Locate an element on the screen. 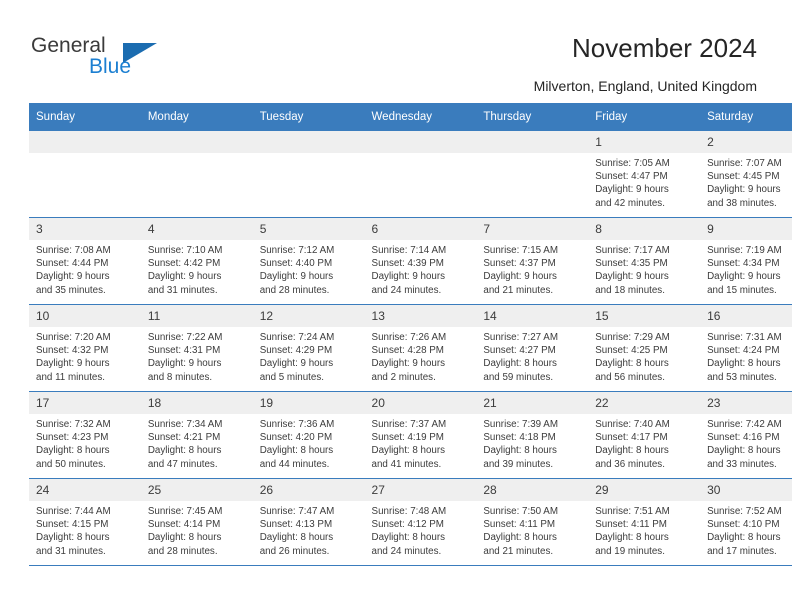 Image resolution: width=792 pixels, height=612 pixels. day-number: 23 is located at coordinates (746, 403).